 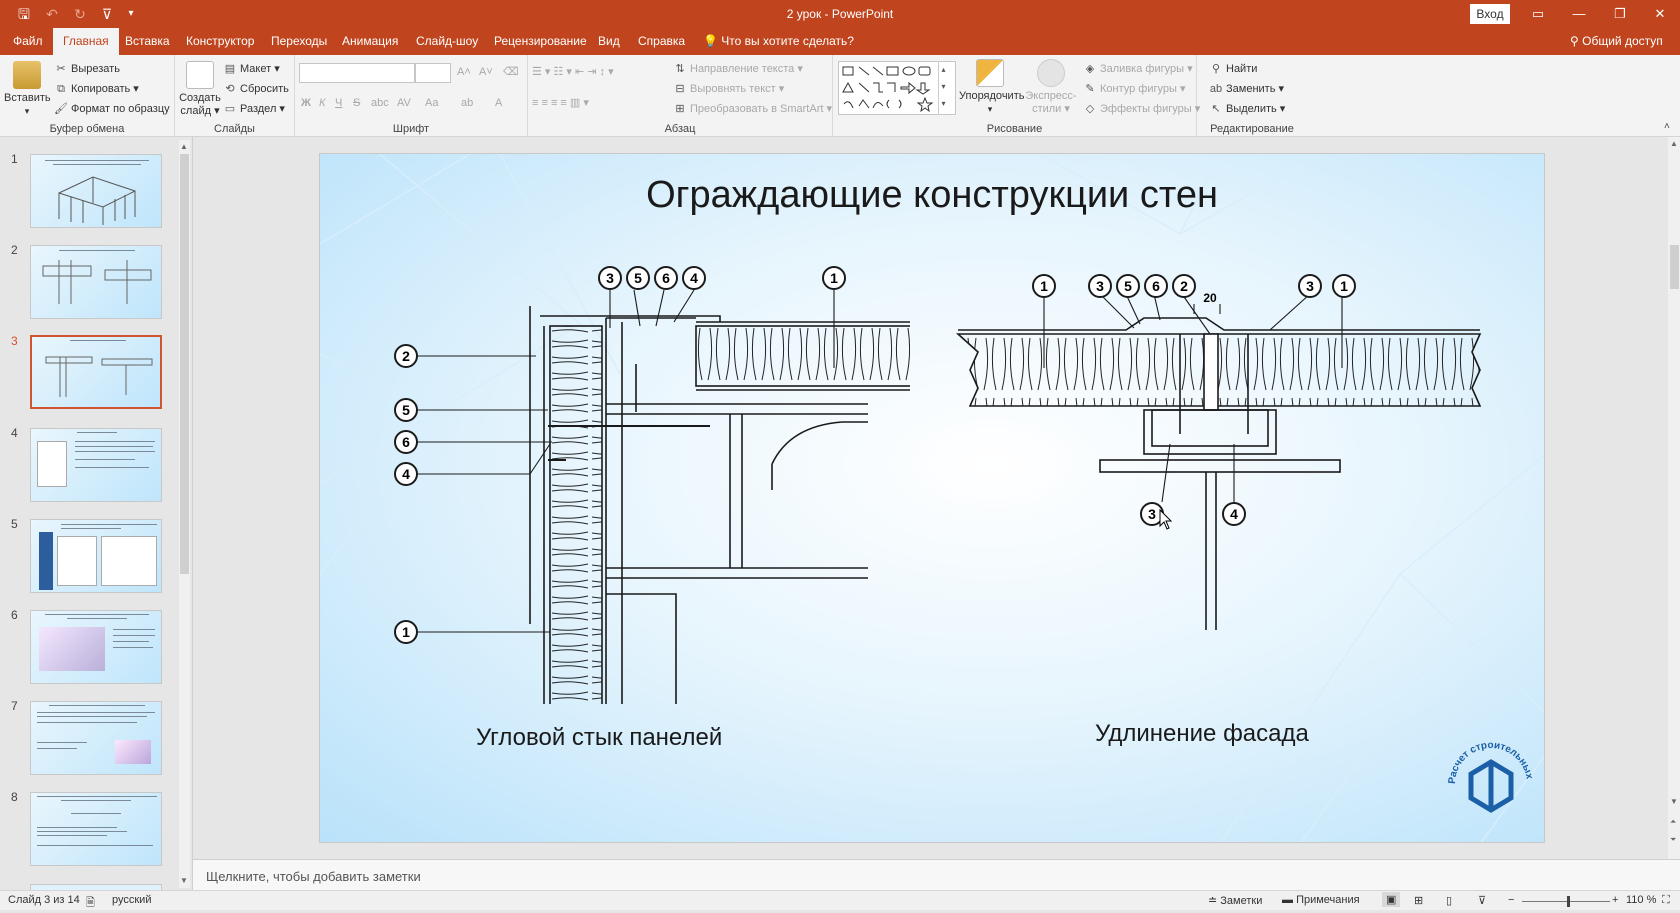 I want to click on text-direction-button: ⇅ Направление текста ▾, so click(x=737, y=69).